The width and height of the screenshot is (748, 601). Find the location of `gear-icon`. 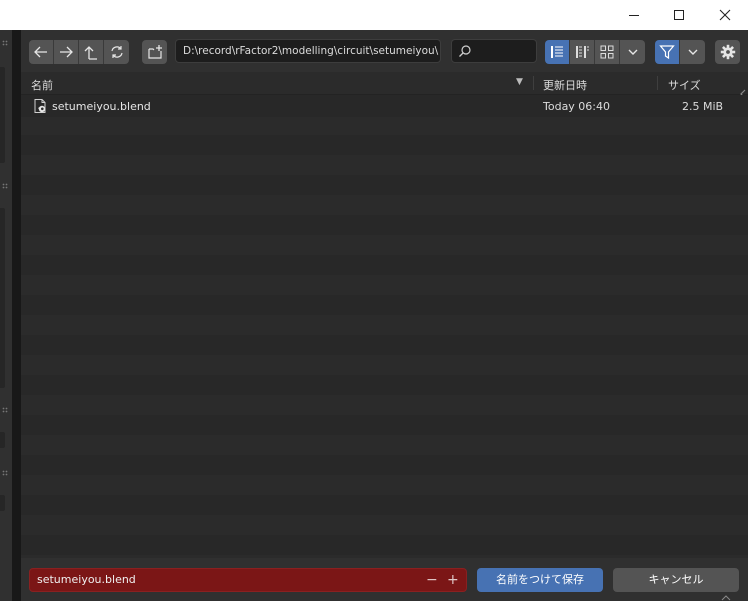

gear-icon is located at coordinates (727, 52).